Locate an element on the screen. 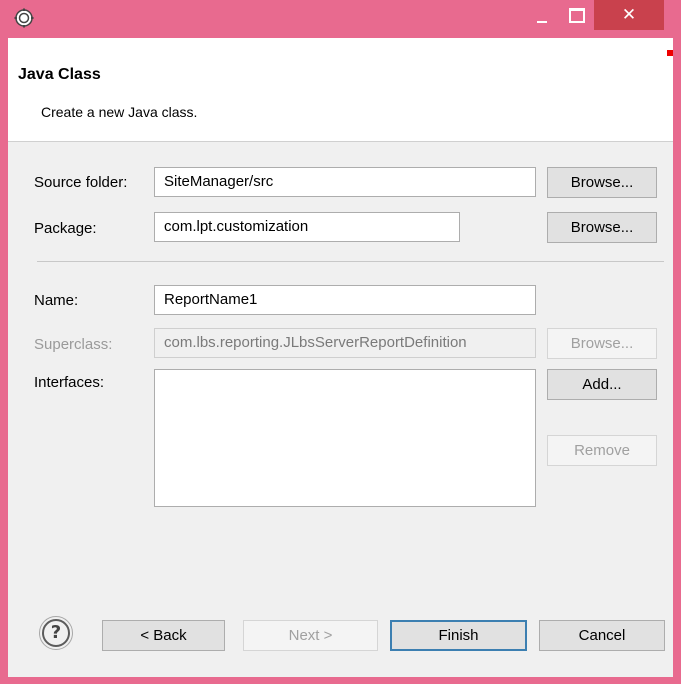  wizard-title: Java Class is located at coordinates (59, 74).